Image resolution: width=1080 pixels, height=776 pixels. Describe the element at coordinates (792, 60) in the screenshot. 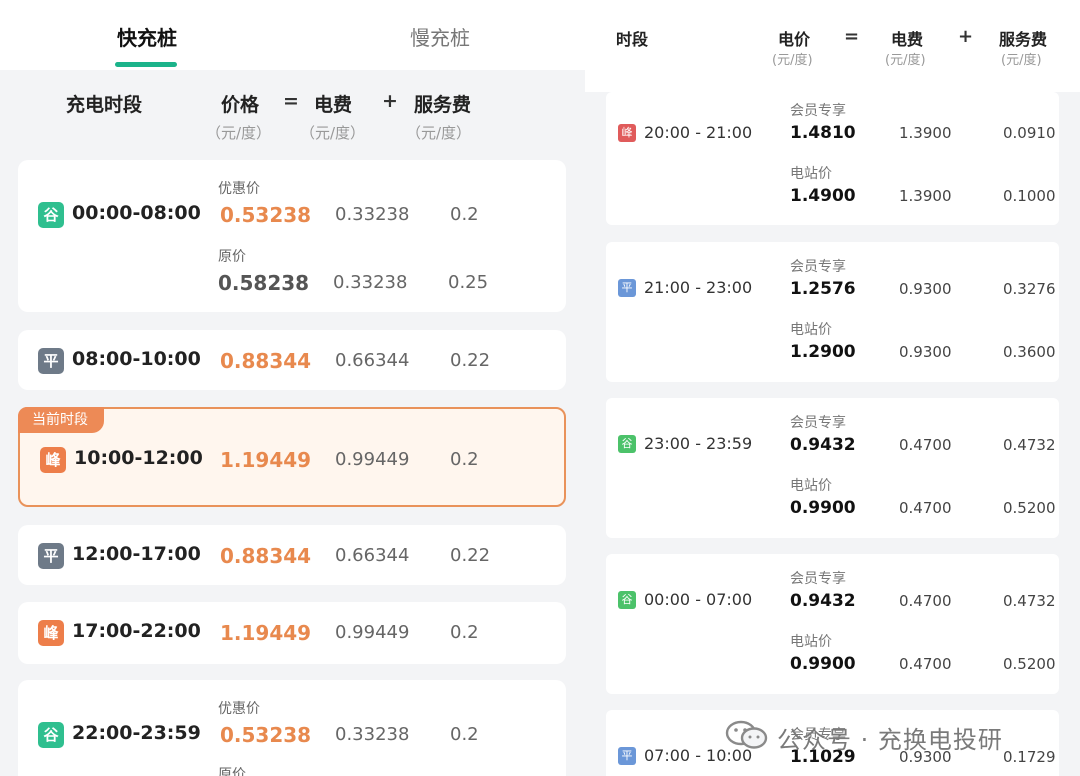

I see `header-price-unit: (元/度)` at that location.